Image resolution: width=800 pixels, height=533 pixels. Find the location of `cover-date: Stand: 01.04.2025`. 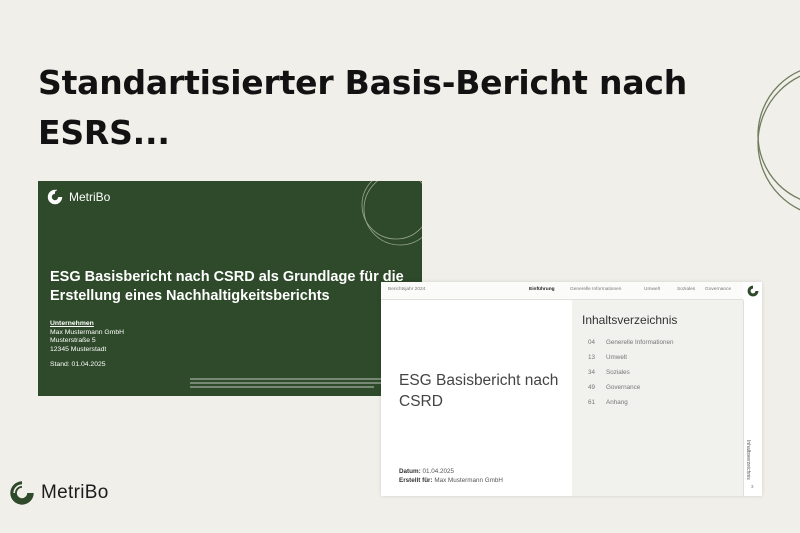

cover-date: Stand: 01.04.2025 is located at coordinates (78, 364).